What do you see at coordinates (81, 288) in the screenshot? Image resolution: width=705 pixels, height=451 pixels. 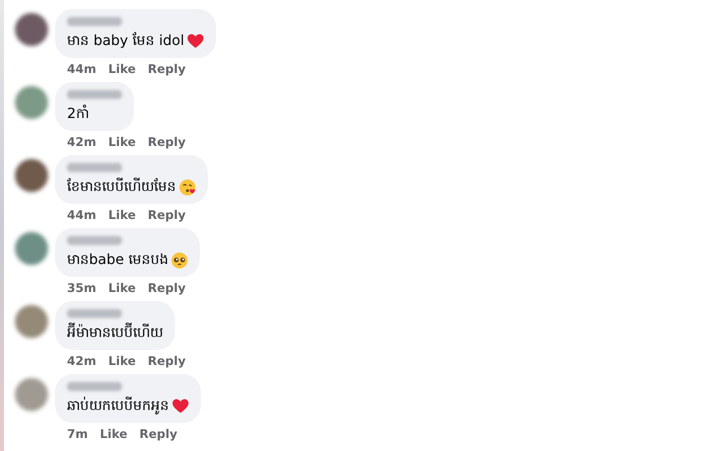 I see `comment-time: 35m` at bounding box center [81, 288].